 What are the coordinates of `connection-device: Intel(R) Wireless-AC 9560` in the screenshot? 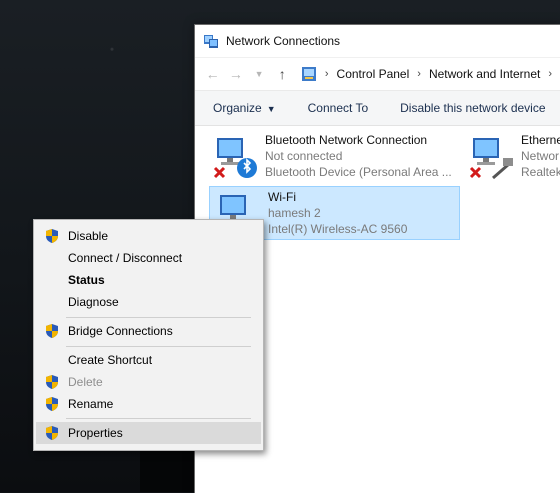 It's located at (338, 229).